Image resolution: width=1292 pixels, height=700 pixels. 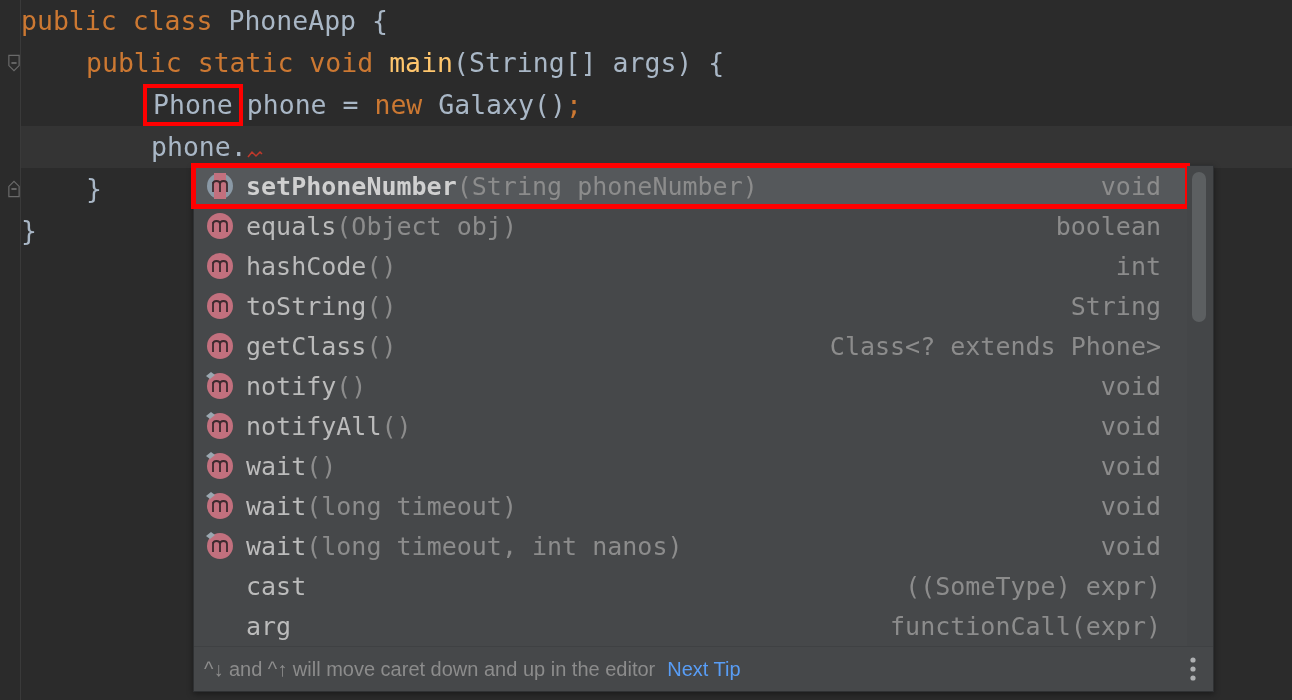 What do you see at coordinates (690, 346) in the screenshot?
I see `completion-item: getClass() Class<? extends Phone>` at bounding box center [690, 346].